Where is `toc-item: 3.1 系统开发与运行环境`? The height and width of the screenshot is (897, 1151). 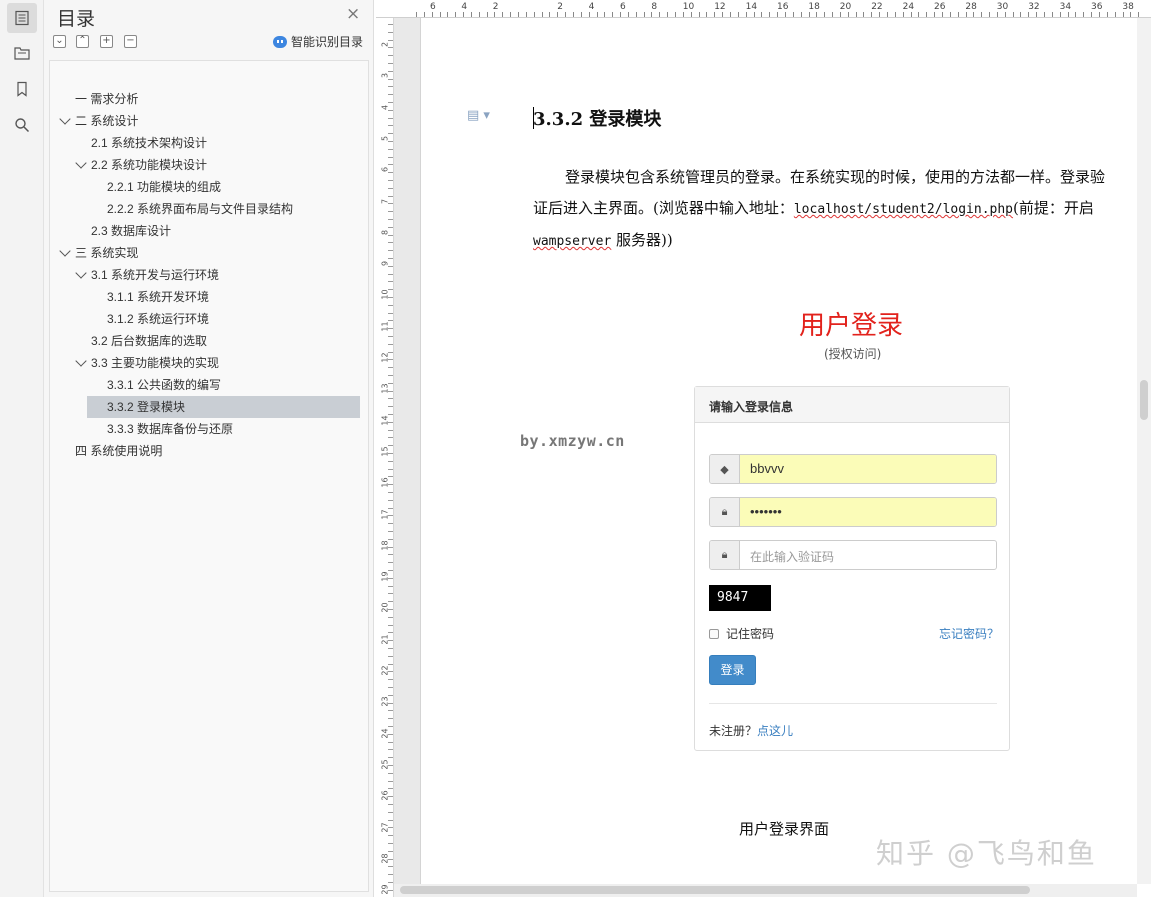 toc-item: 3.1 系统开发与运行环境 is located at coordinates (155, 275).